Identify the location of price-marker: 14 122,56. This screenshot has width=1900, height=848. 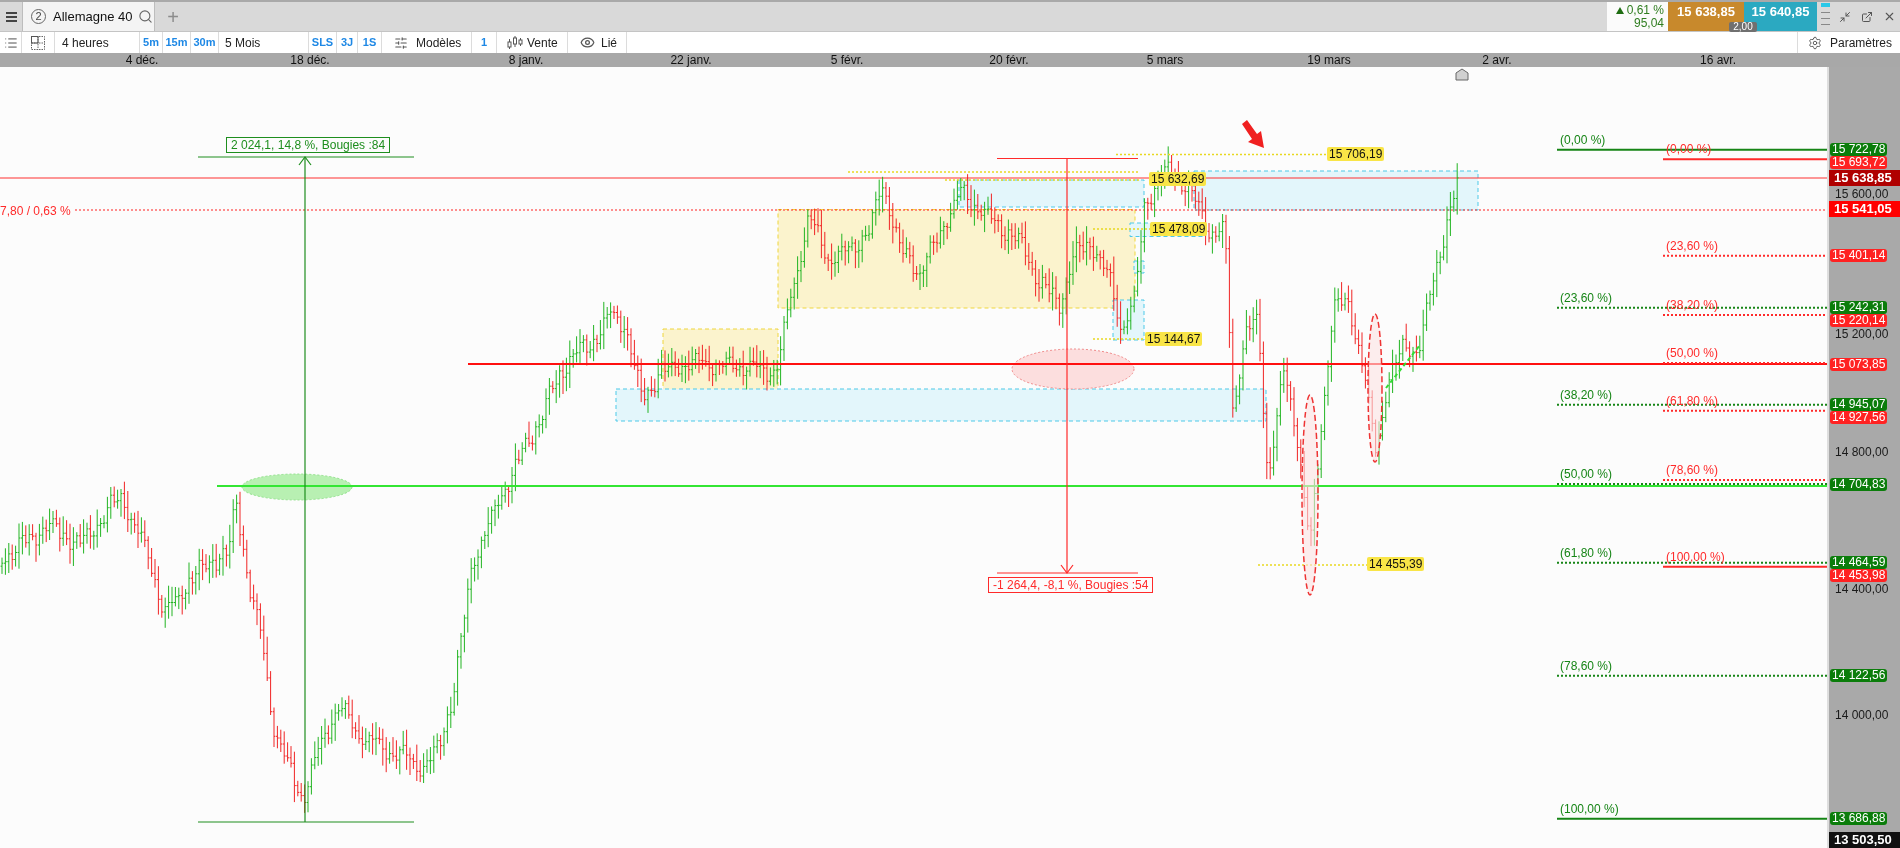
(1859, 675).